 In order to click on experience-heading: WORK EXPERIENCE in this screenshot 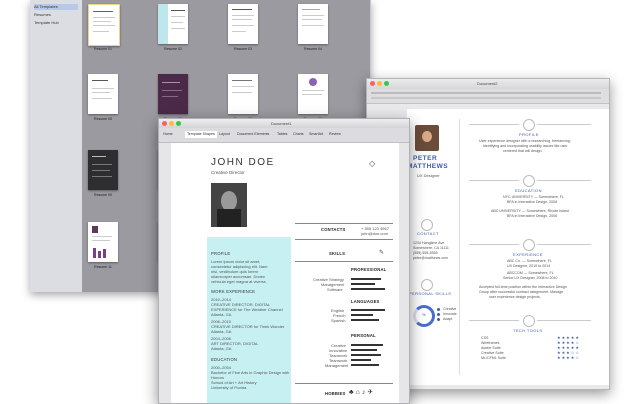, I will do `click(233, 291)`.